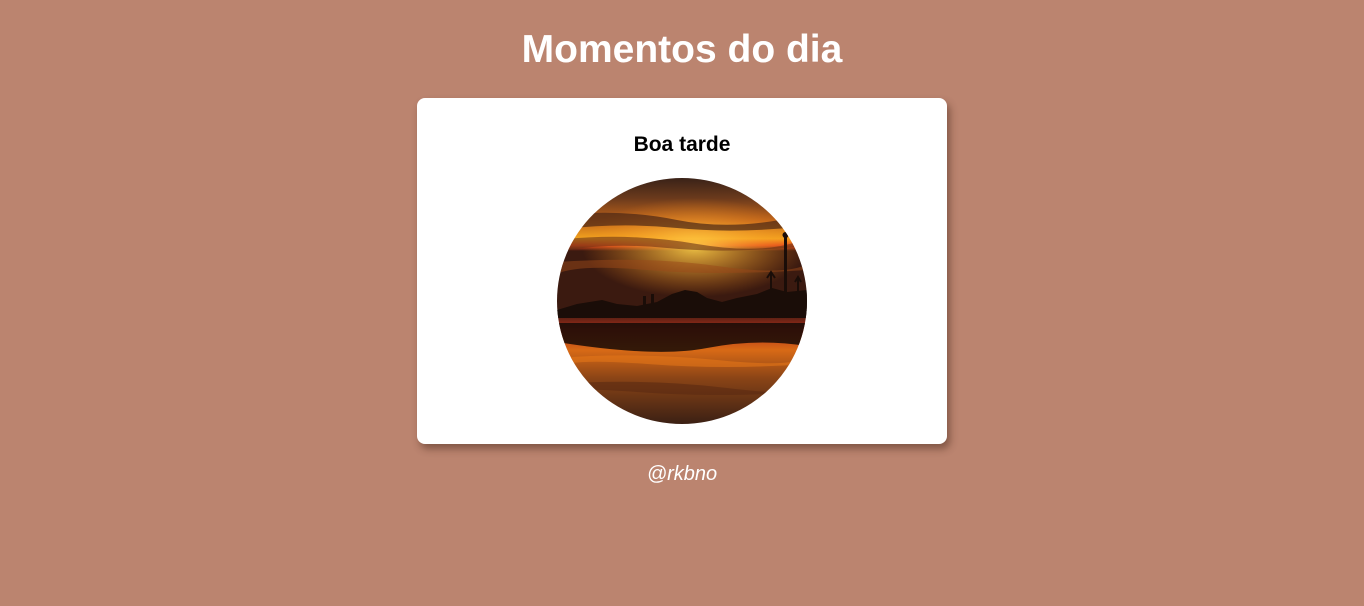 This screenshot has height=606, width=1364. I want to click on card-greeting: Boa tarde, so click(682, 144).